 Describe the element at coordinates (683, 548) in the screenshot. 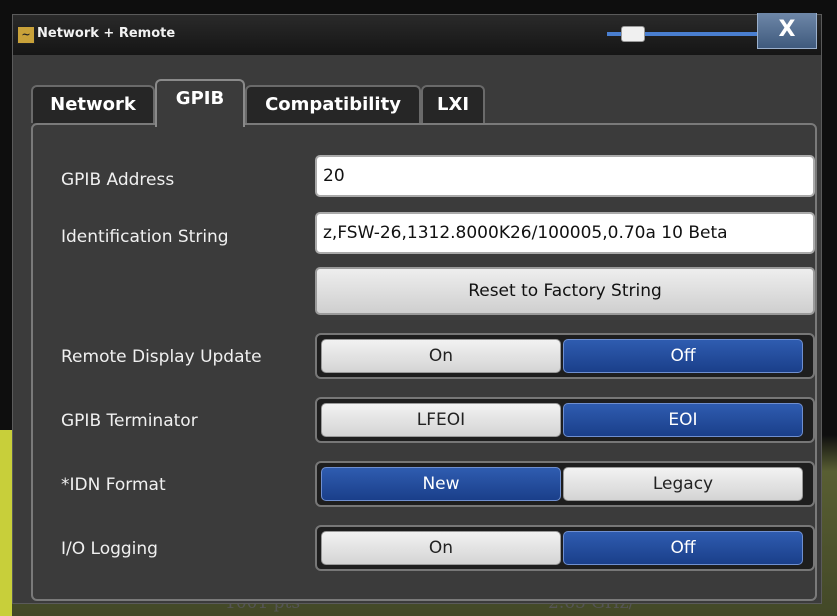

I see `io-logging-off-option: Off` at that location.